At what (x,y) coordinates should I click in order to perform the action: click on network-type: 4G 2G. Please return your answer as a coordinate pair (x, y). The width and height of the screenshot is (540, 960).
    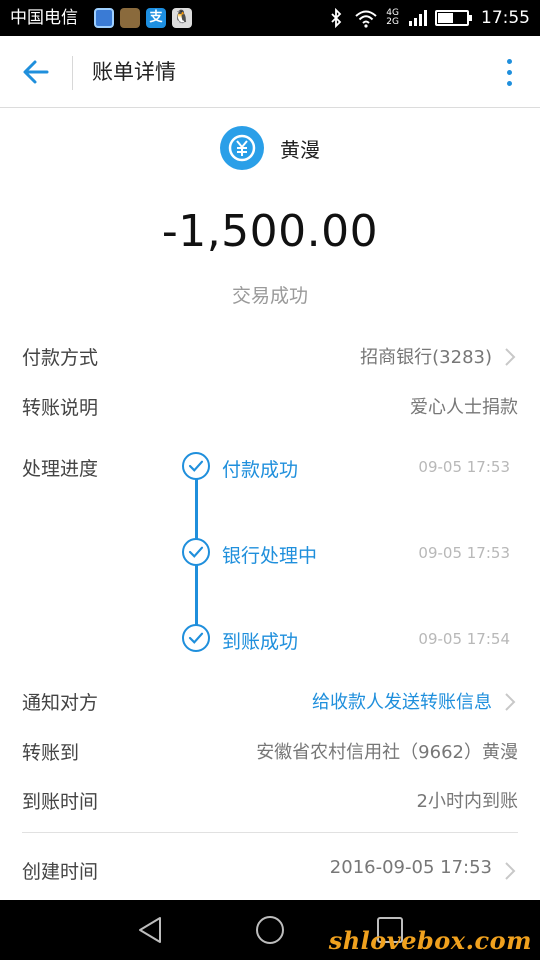
    Looking at the image, I should click on (392, 18).